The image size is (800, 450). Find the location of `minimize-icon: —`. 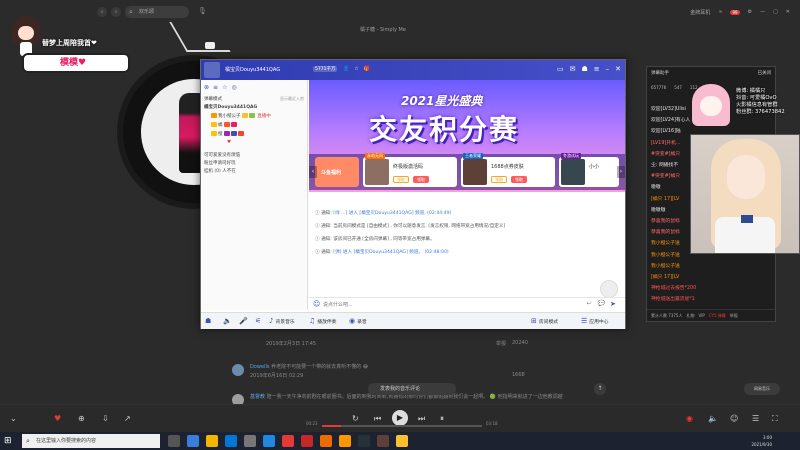

minimize-icon: — is located at coordinates (762, 12).